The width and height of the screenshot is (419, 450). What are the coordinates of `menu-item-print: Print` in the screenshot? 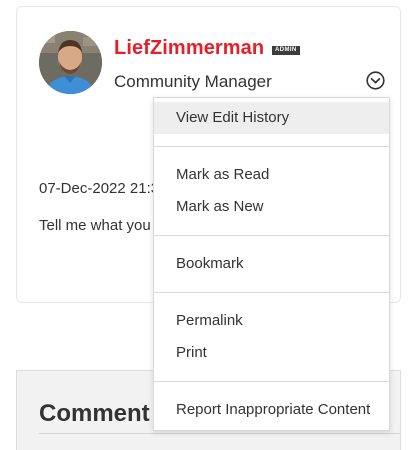 It's located at (271, 353).